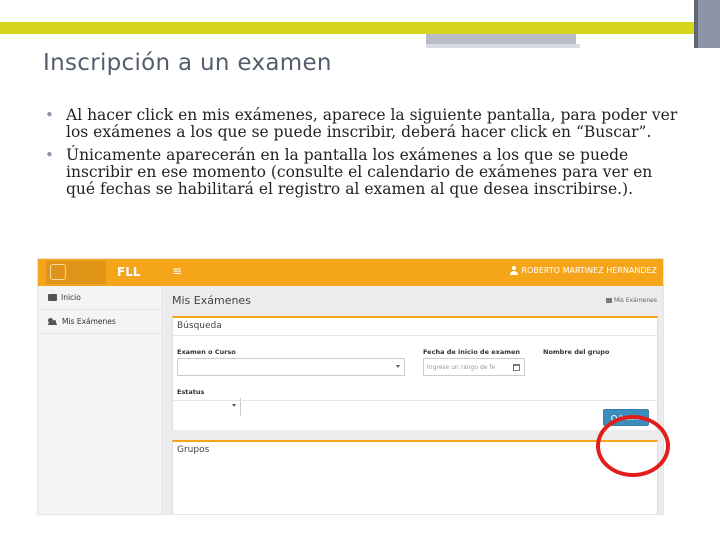 The height and width of the screenshot is (540, 720). I want to click on date-range-input: Ingrese un rango de fe, so click(474, 367).